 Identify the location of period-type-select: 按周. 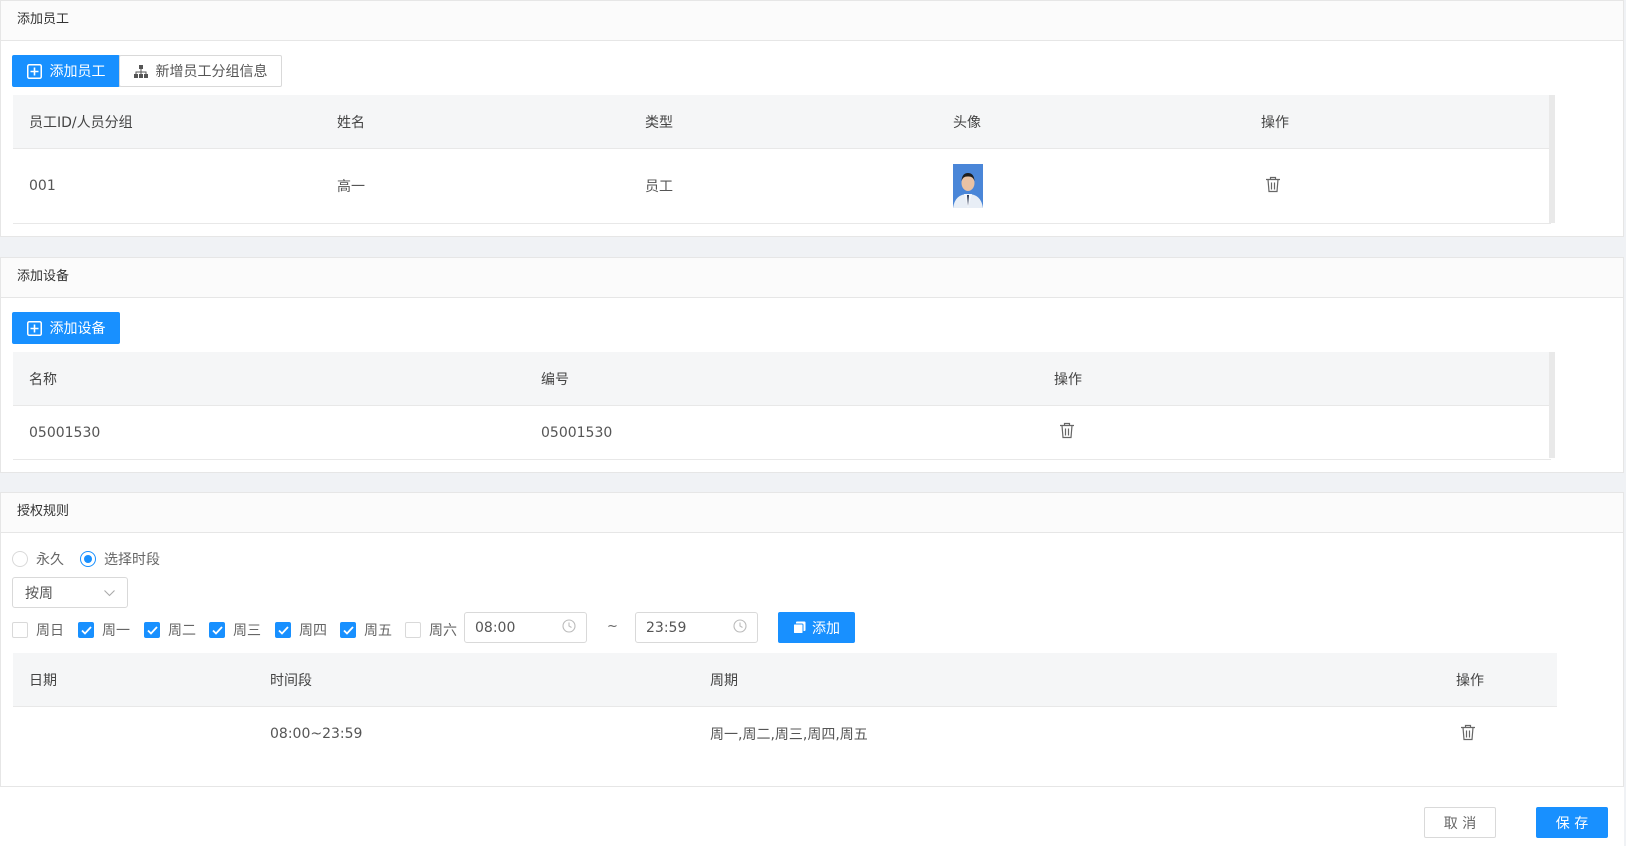
(70, 592).